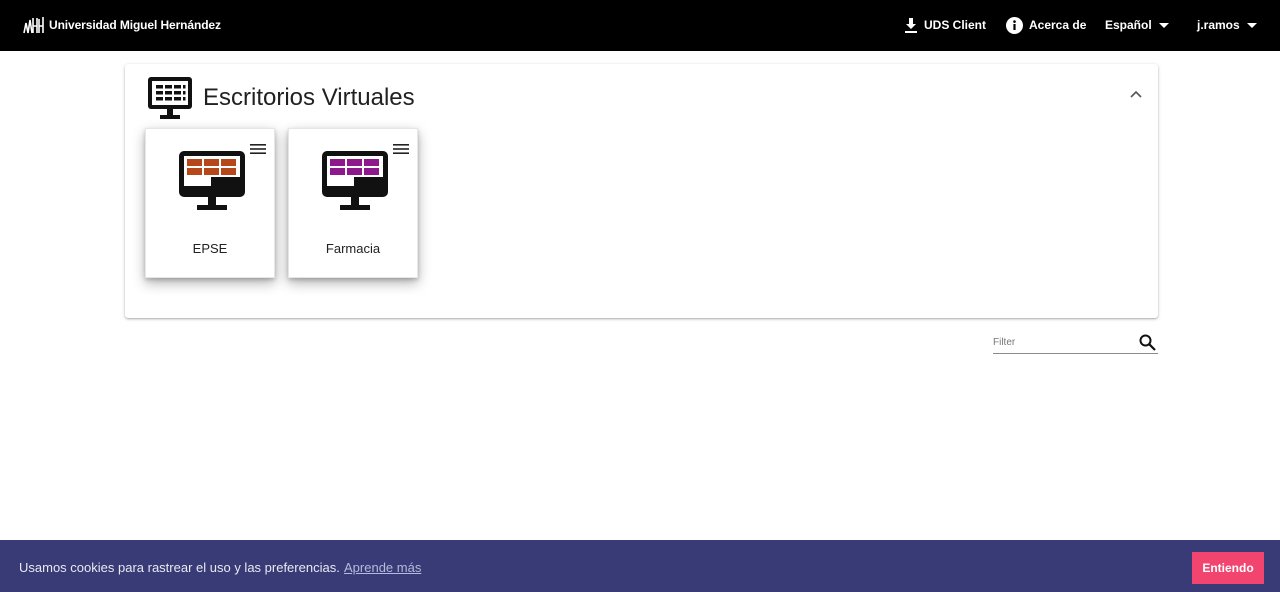 The width and height of the screenshot is (1280, 592). I want to click on user-dropdown: j.ramos, so click(1227, 25).